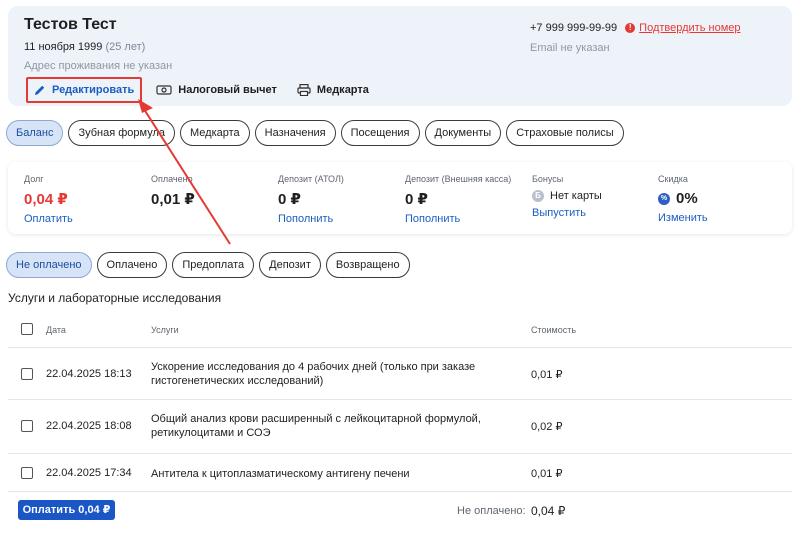 This screenshot has width=800, height=533. Describe the element at coordinates (311, 179) in the screenshot. I see `deposit-atol-label: Депозит (АТОЛ)` at that location.